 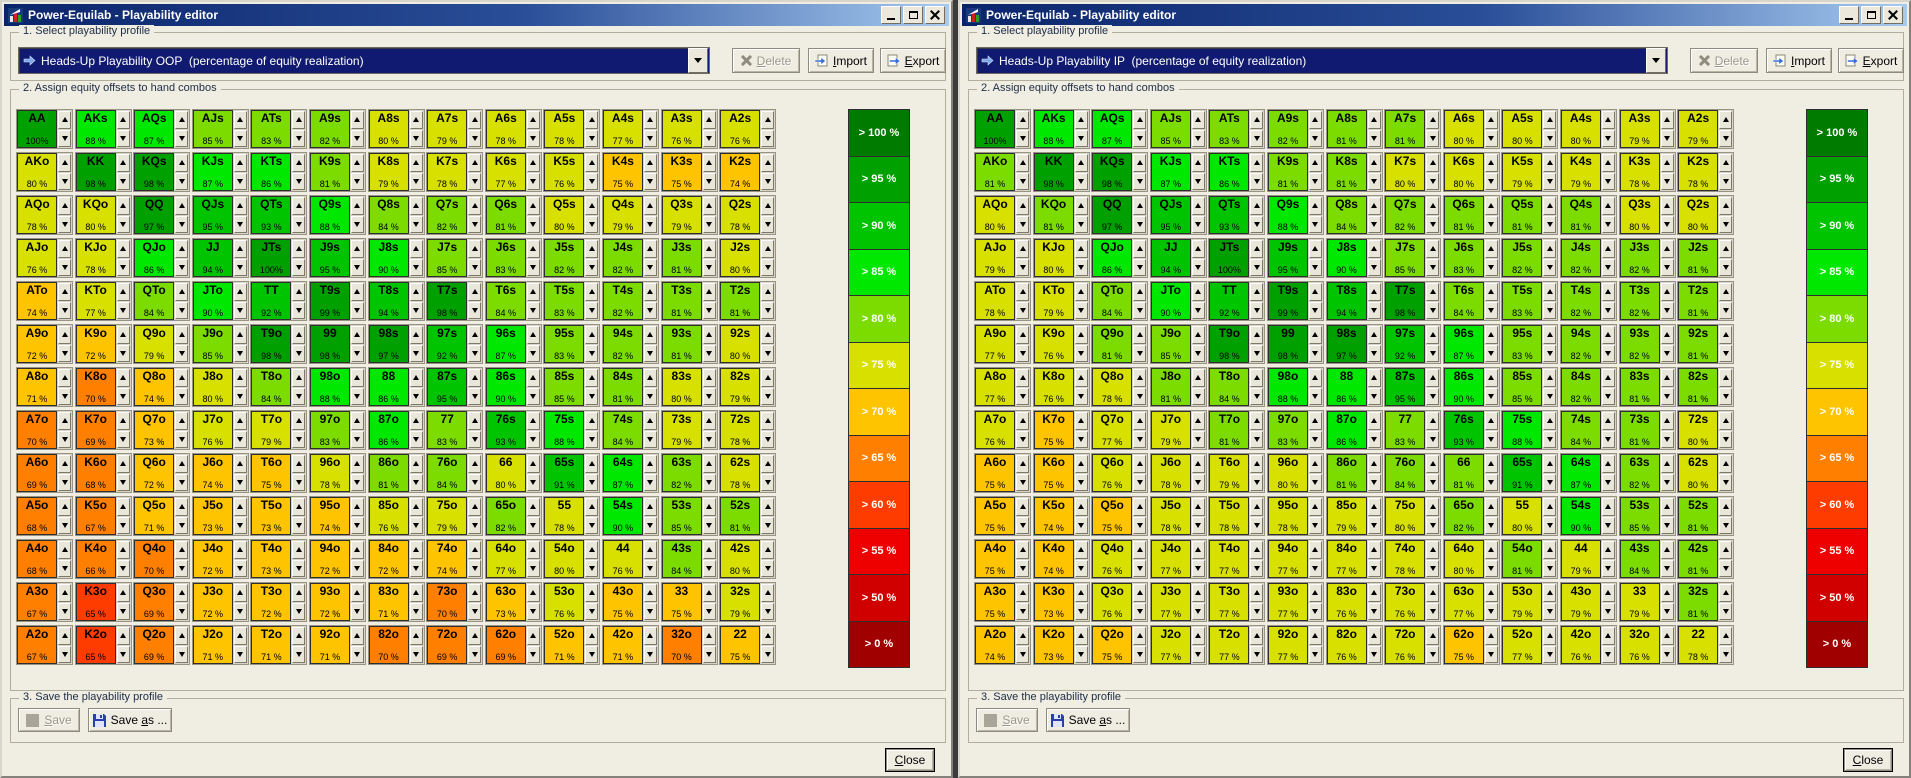 What do you see at coordinates (1170, 430) in the screenshot?
I see `hand-value-field-J7o: J7o 79 %` at bounding box center [1170, 430].